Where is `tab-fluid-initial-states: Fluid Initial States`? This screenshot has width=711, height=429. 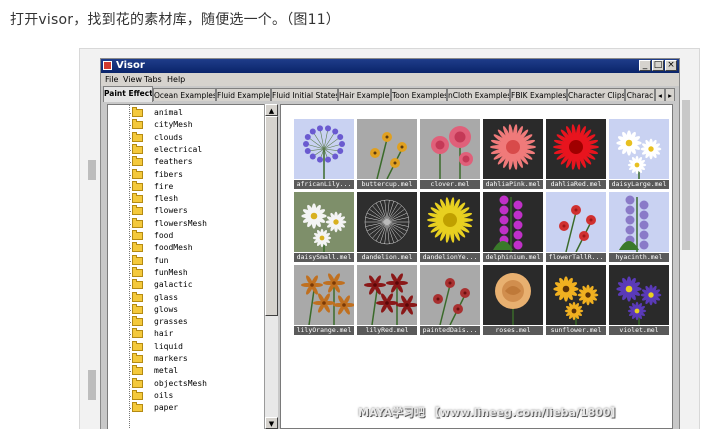
tab-fluid-initial-states: Fluid Initial States is located at coordinates (304, 94).